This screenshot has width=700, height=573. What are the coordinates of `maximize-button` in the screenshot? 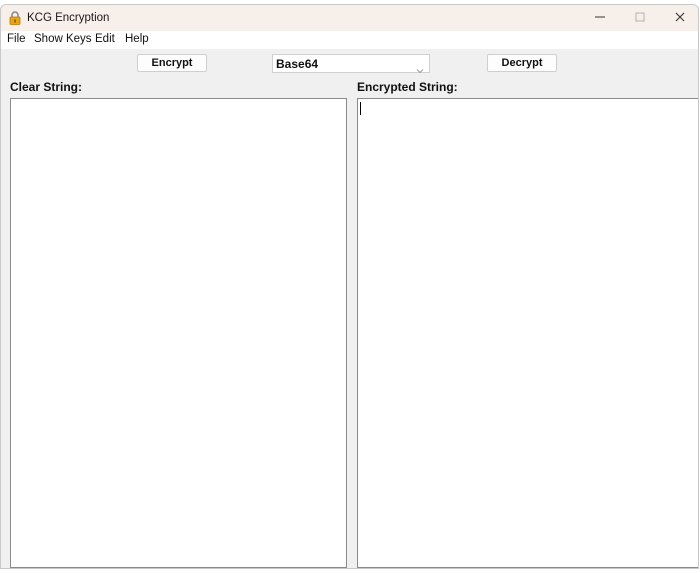 It's located at (640, 18).